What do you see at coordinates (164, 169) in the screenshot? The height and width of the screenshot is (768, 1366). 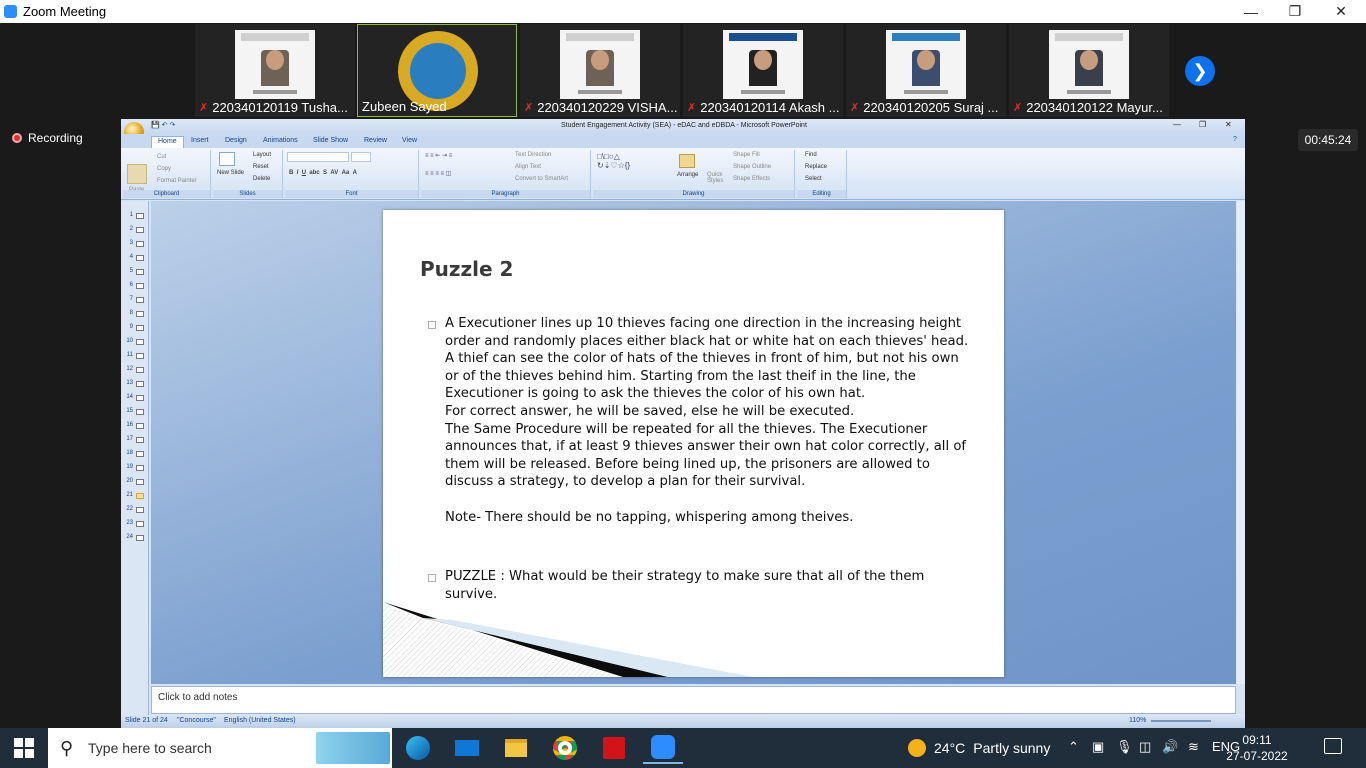 I see `copy-button: Copy` at bounding box center [164, 169].